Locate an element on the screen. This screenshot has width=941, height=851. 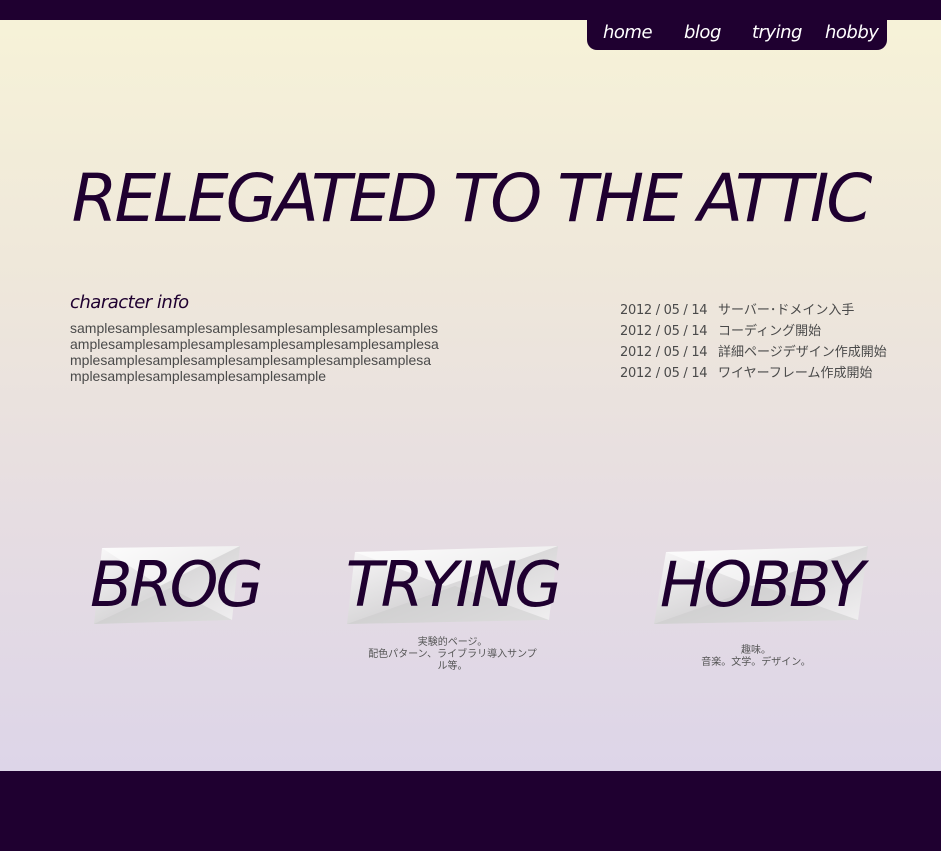
nav-home: home is located at coordinates (628, 32).